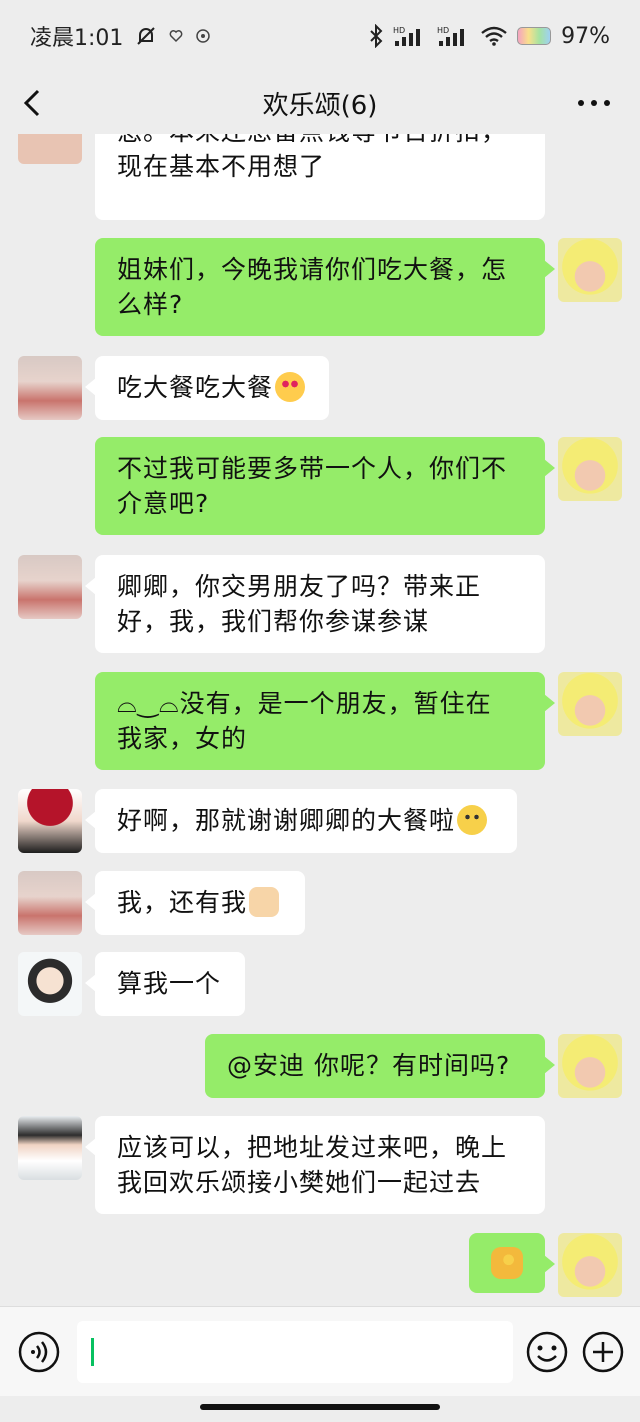  What do you see at coordinates (507, 1263) in the screenshot?
I see `ok-hand-icon` at bounding box center [507, 1263].